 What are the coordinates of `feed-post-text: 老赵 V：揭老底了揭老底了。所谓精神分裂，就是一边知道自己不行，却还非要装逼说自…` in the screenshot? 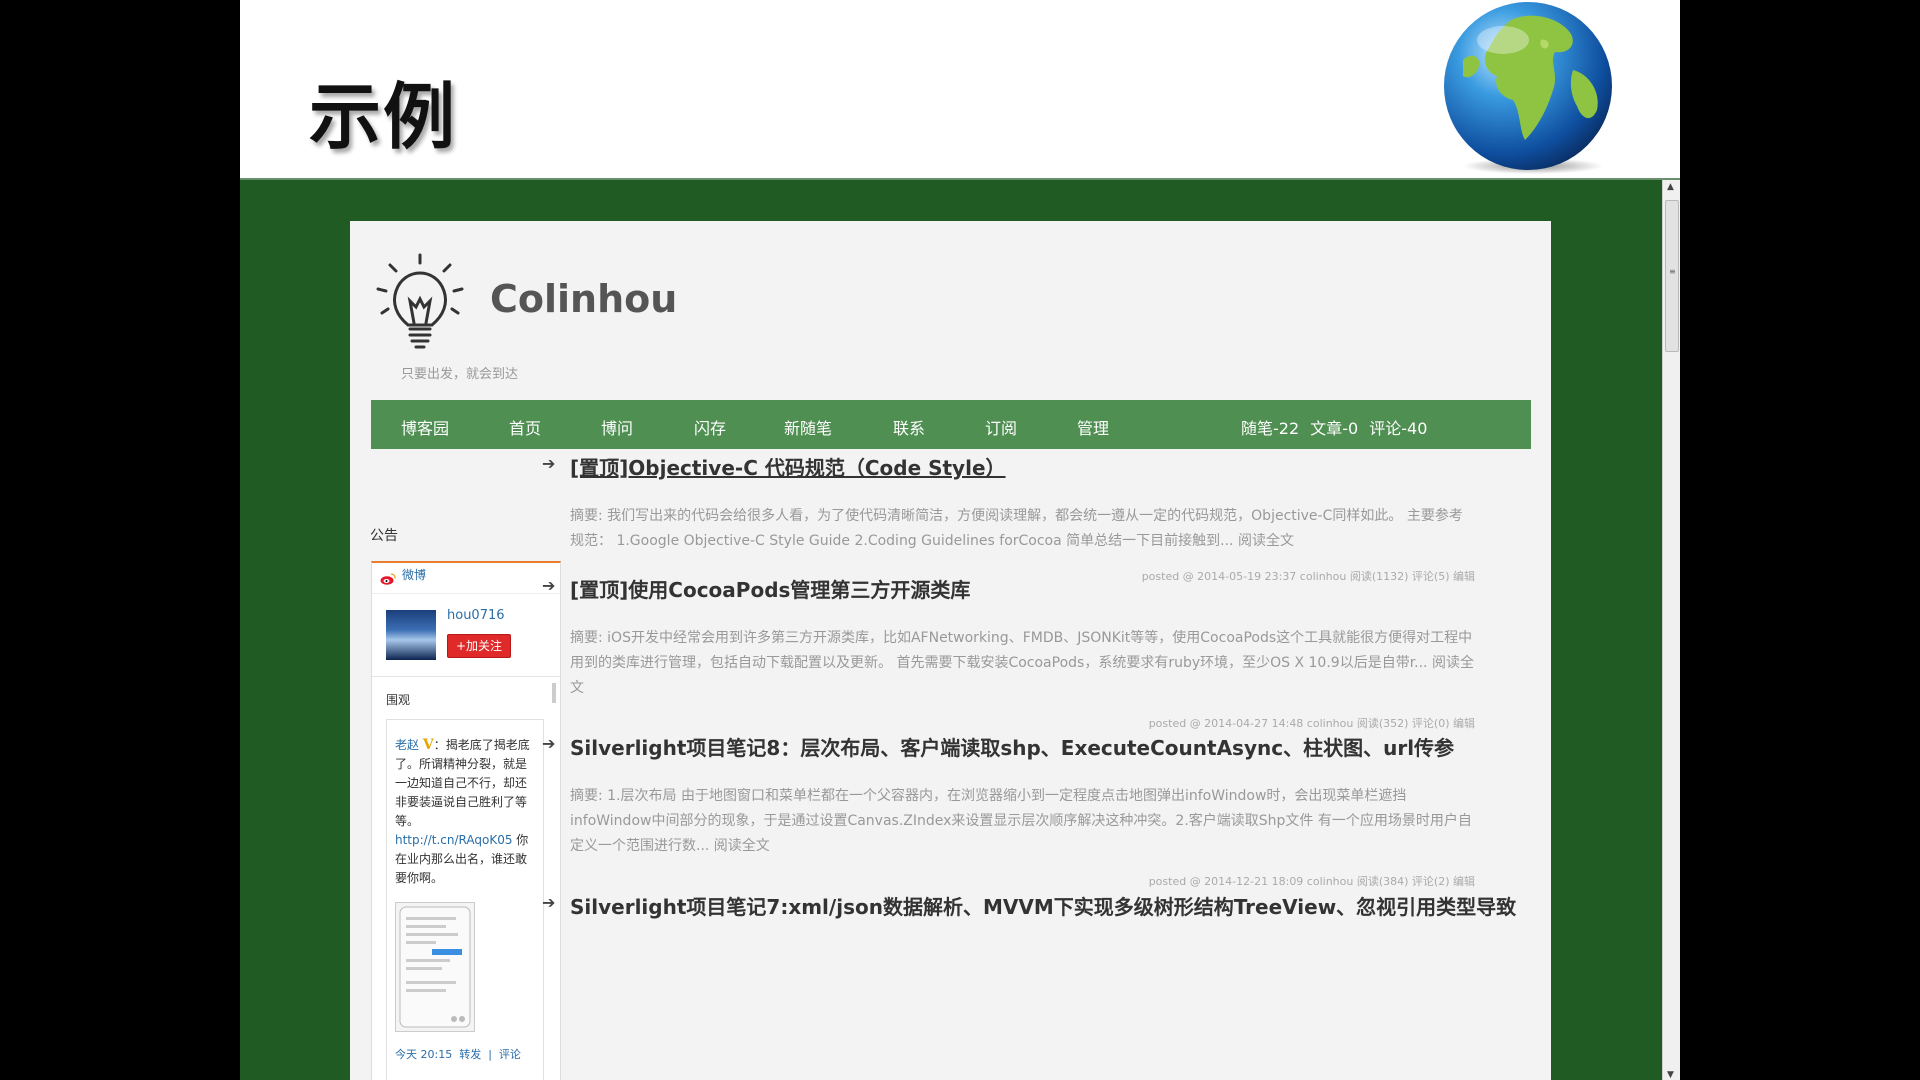 It's located at (465, 812).